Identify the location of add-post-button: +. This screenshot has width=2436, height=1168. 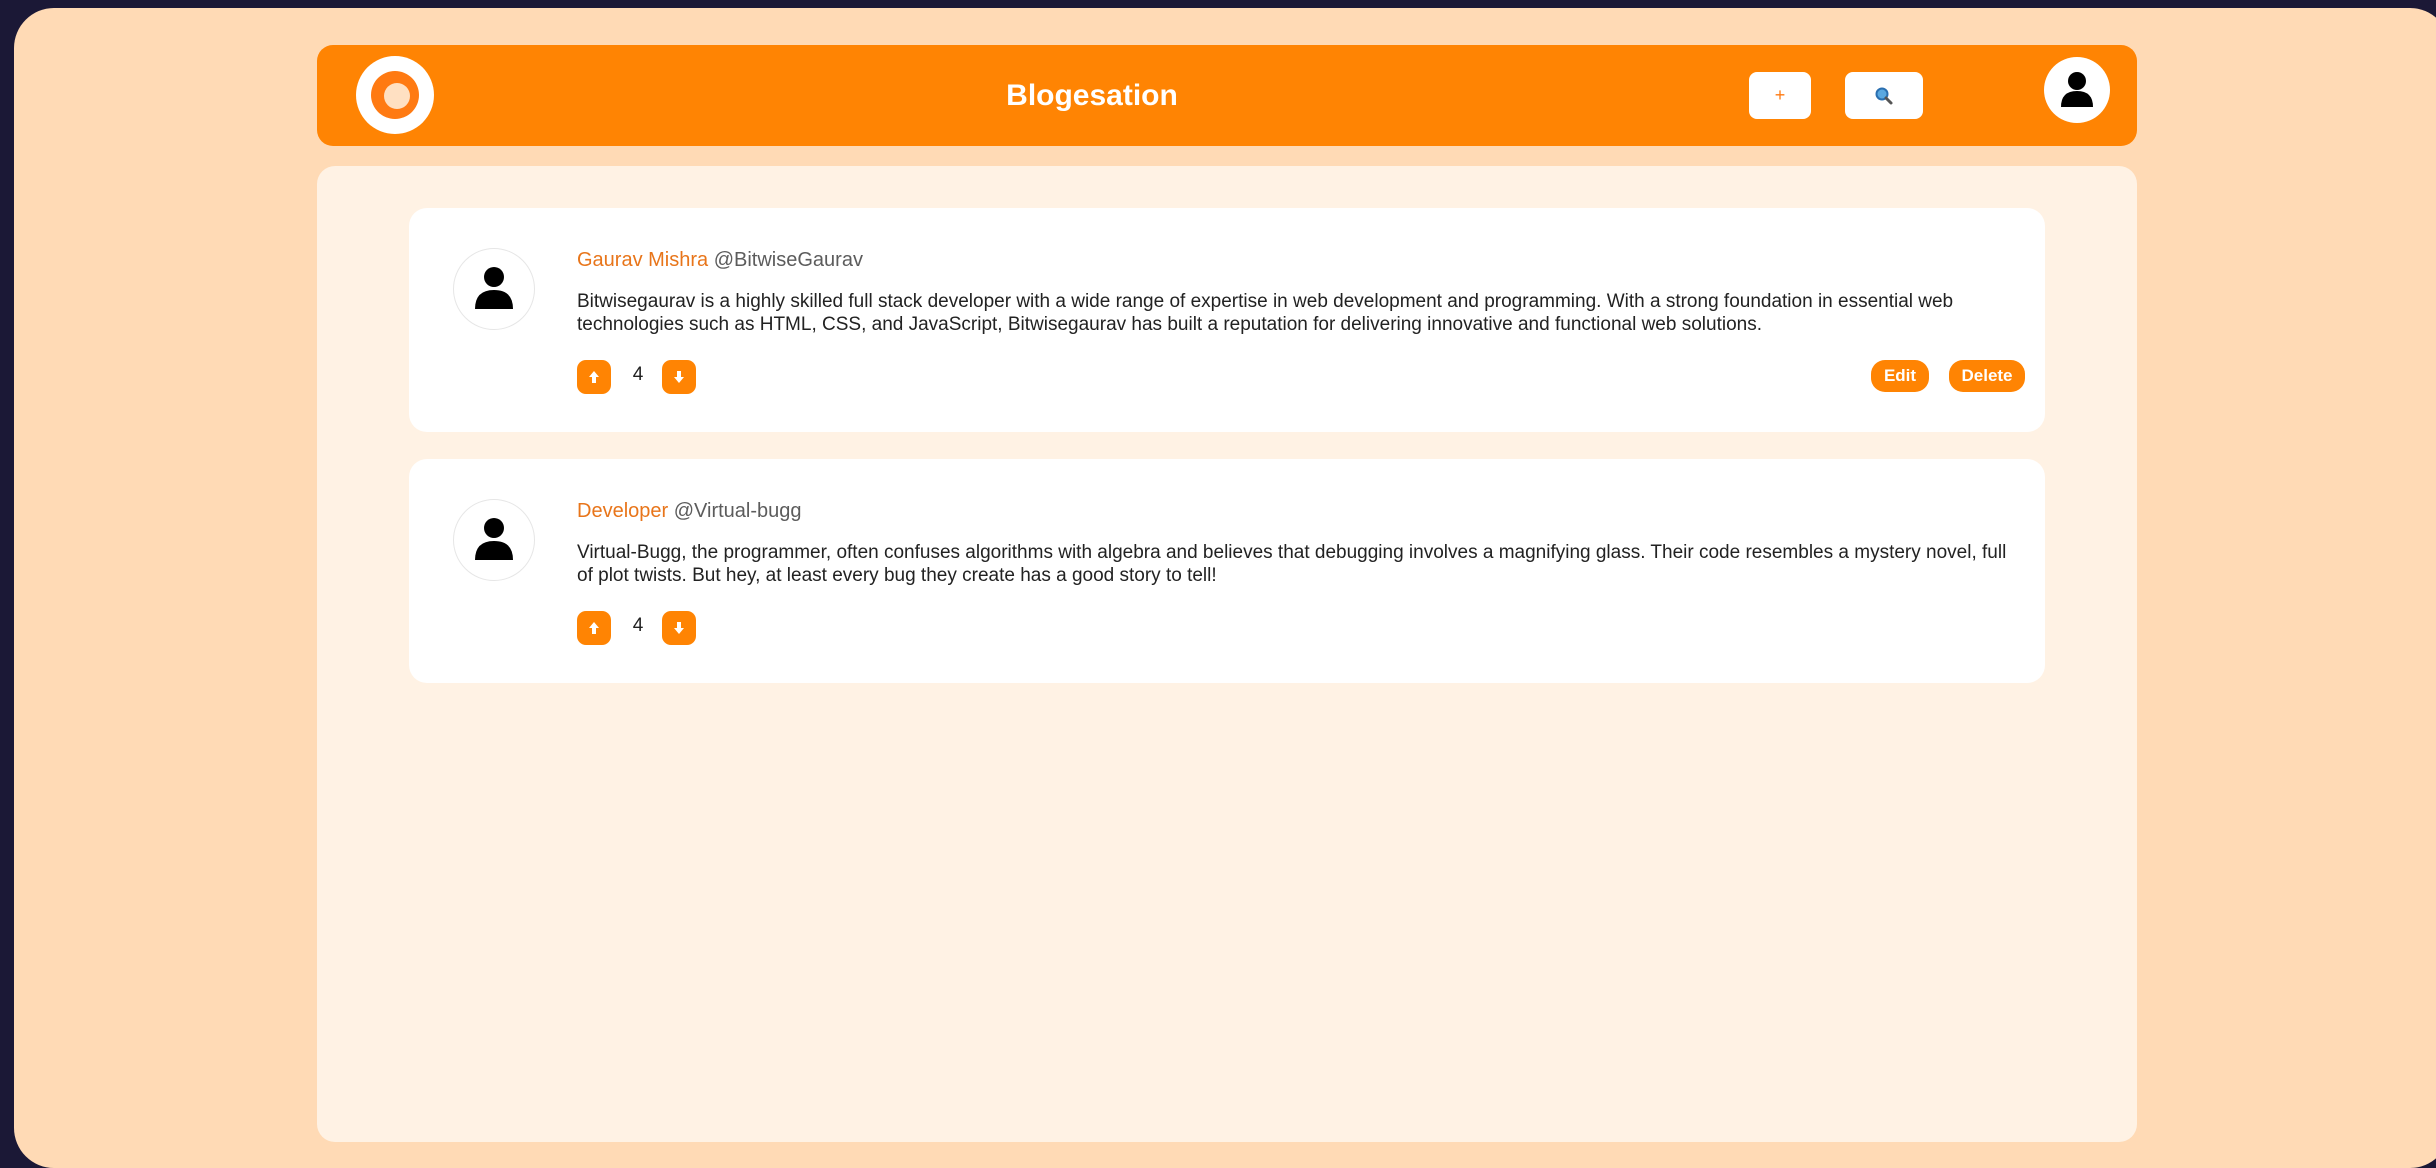
(1780, 95).